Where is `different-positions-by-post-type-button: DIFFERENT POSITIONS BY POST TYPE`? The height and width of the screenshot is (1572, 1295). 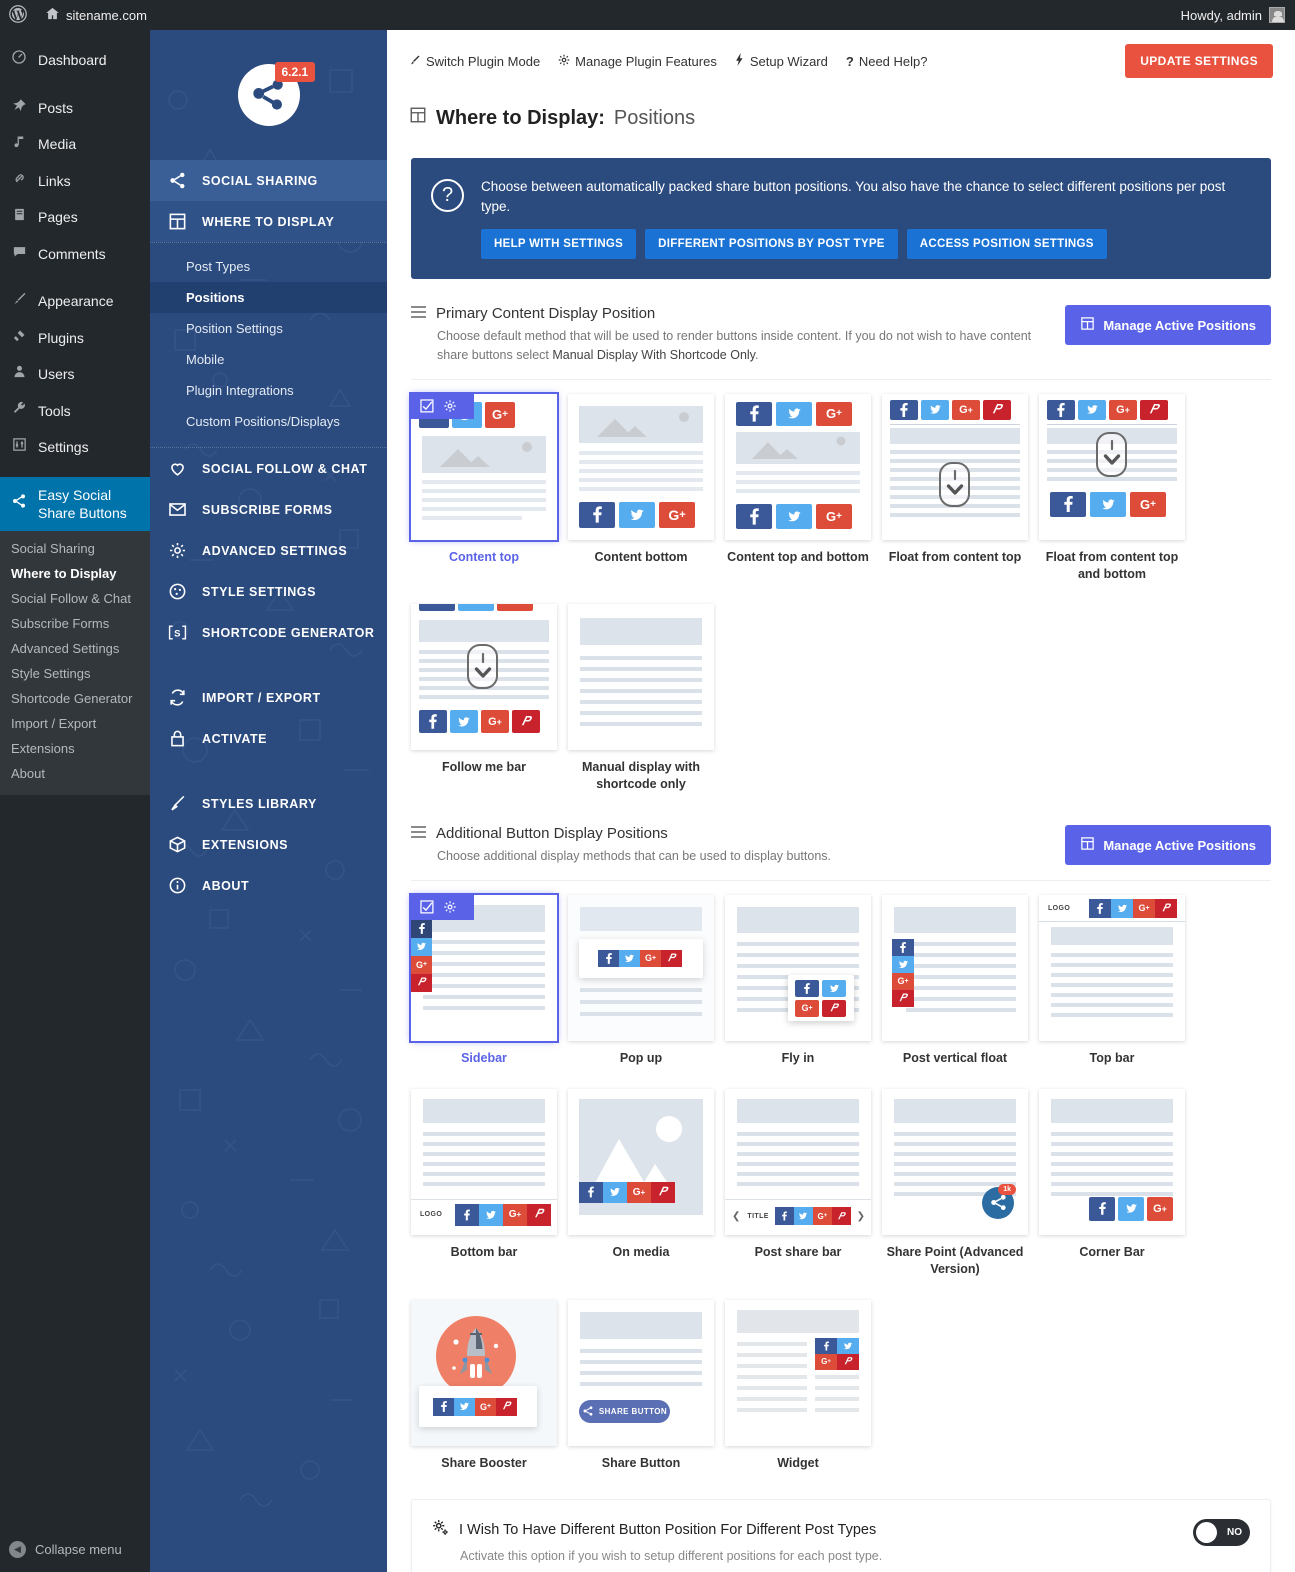 different-positions-by-post-type-button: DIFFERENT POSITIONS BY POST TYPE is located at coordinates (771, 244).